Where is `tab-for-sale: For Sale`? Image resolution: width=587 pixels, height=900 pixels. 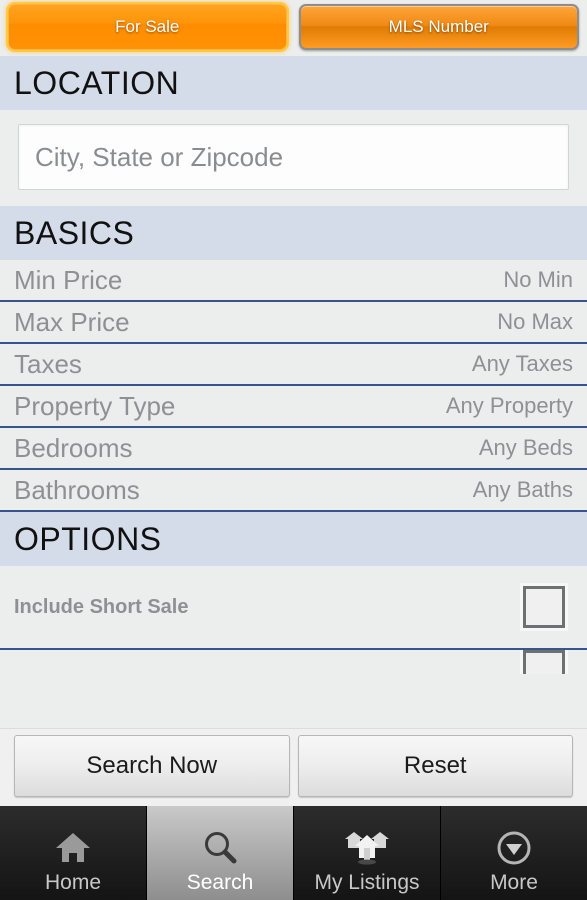
tab-for-sale: For Sale is located at coordinates (147, 27).